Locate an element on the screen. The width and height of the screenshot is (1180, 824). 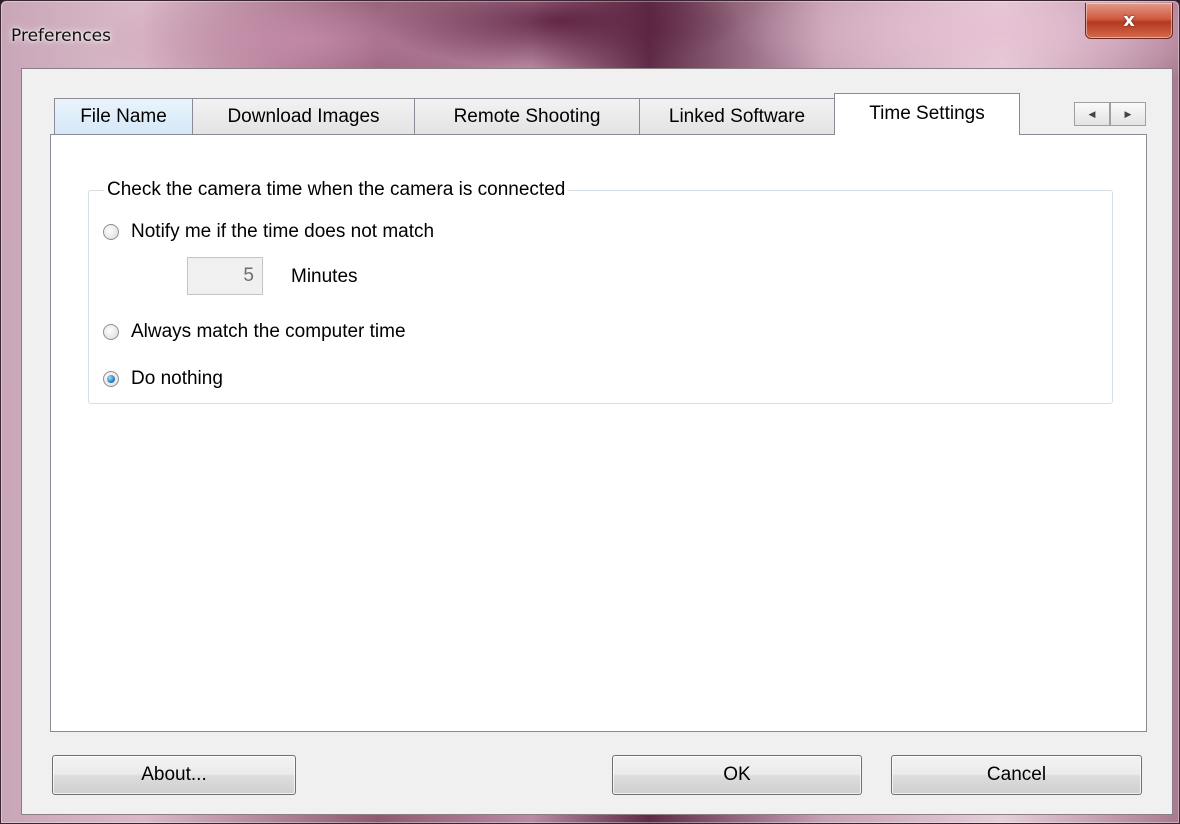
tab-label: Time Settings is located at coordinates (927, 113).